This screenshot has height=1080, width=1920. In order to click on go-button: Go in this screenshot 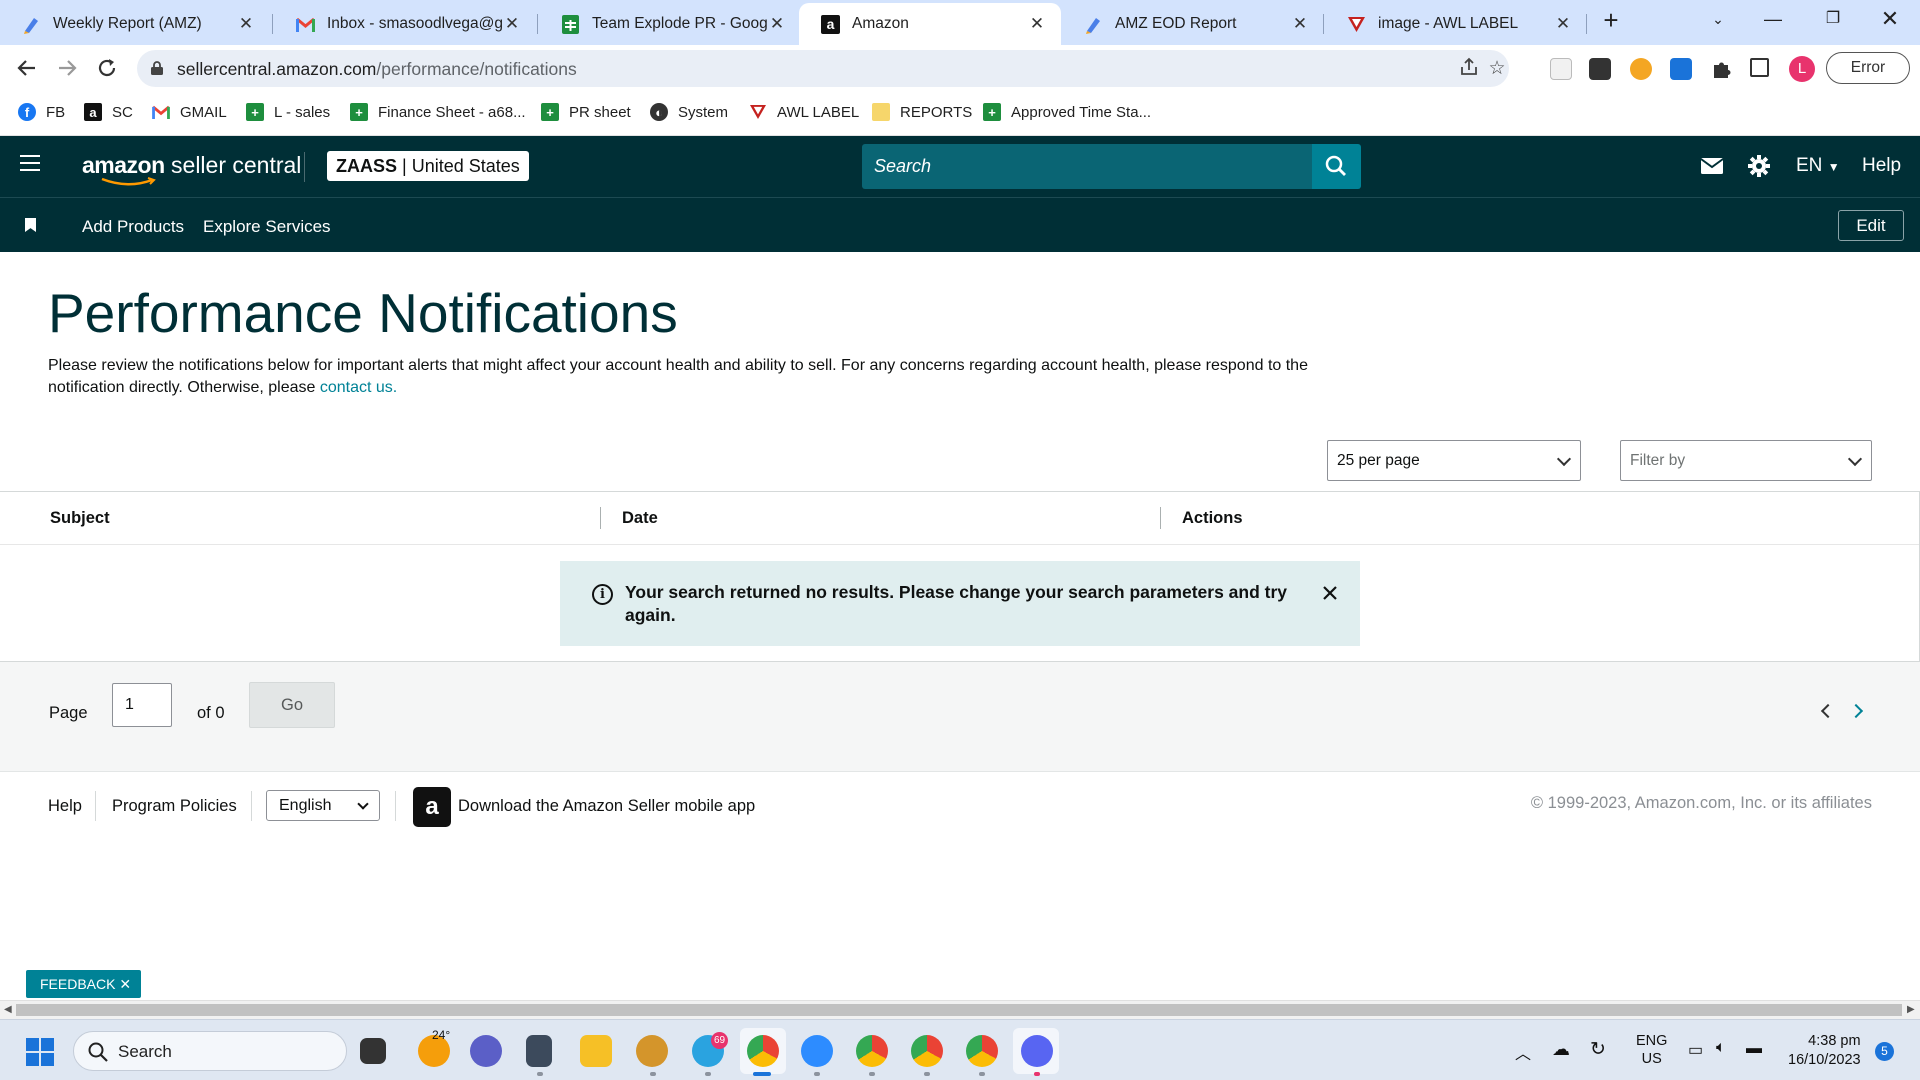, I will do `click(292, 705)`.